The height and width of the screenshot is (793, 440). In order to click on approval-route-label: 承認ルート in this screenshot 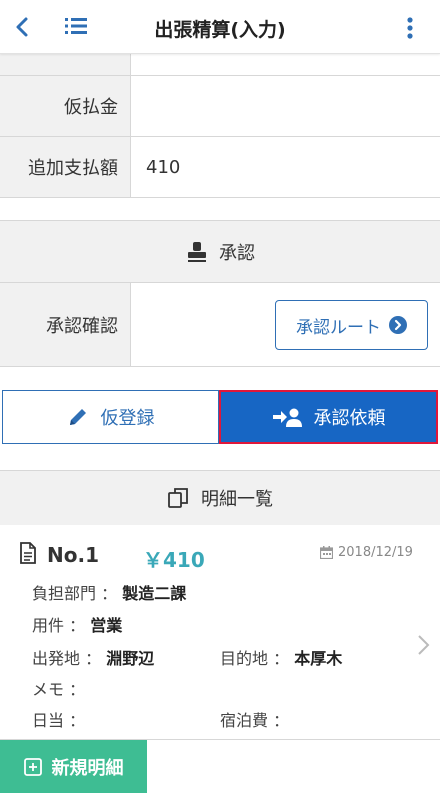, I will do `click(338, 327)`.